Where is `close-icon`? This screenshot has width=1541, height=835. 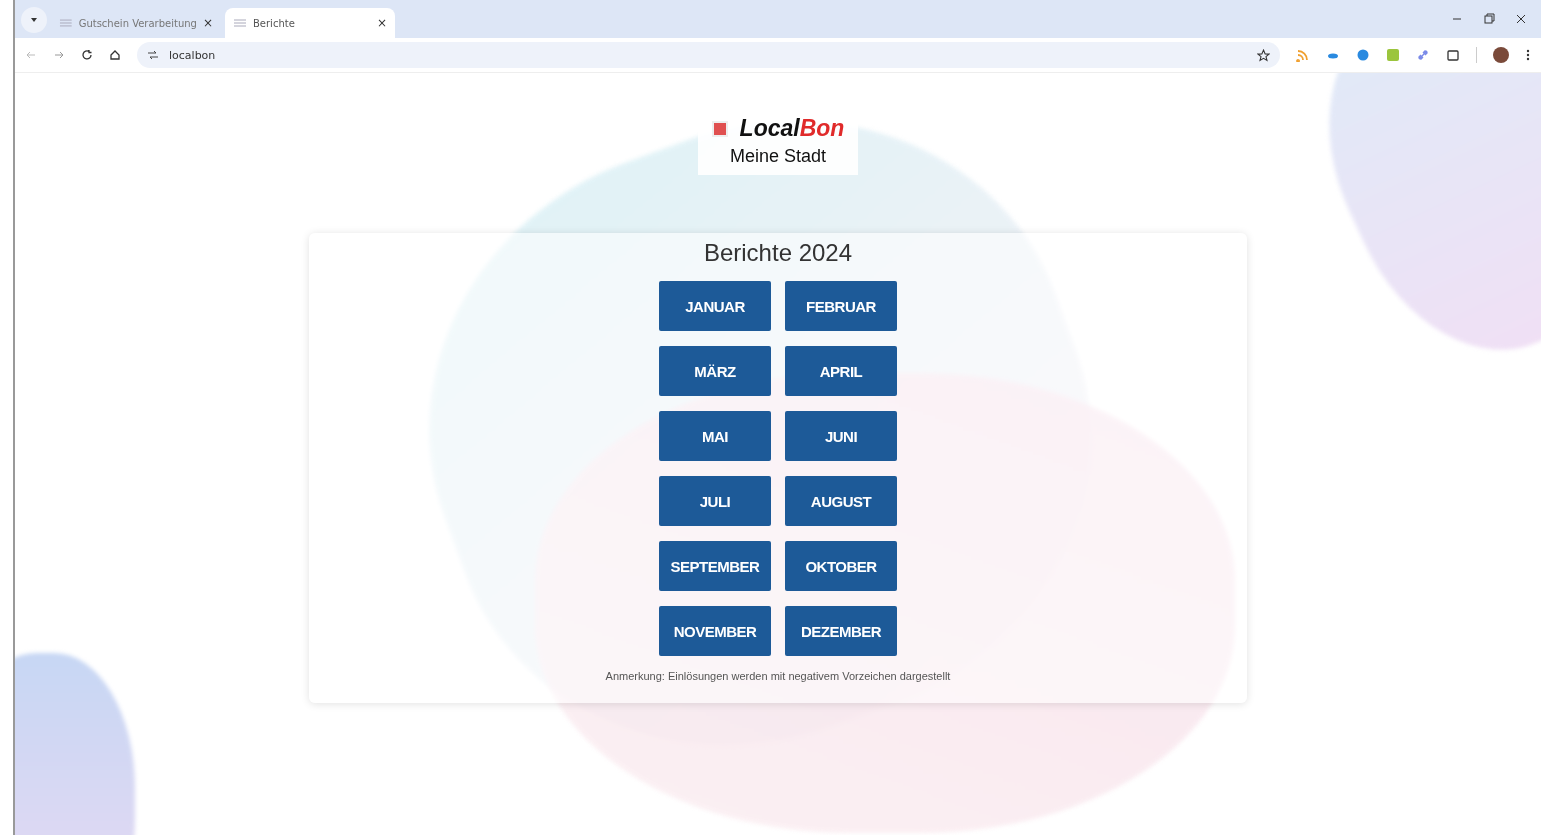
close-icon is located at coordinates (1521, 19).